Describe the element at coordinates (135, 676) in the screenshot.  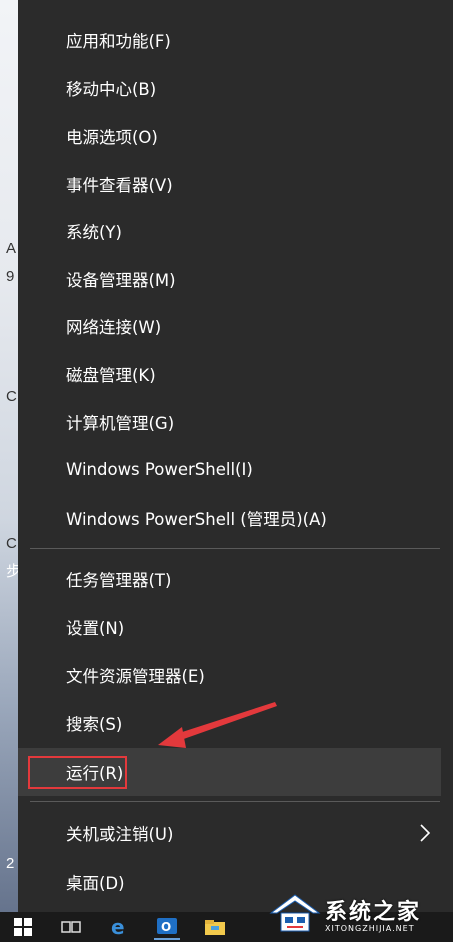
I see `menu-item-label: 文件资源管理器(E)` at that location.